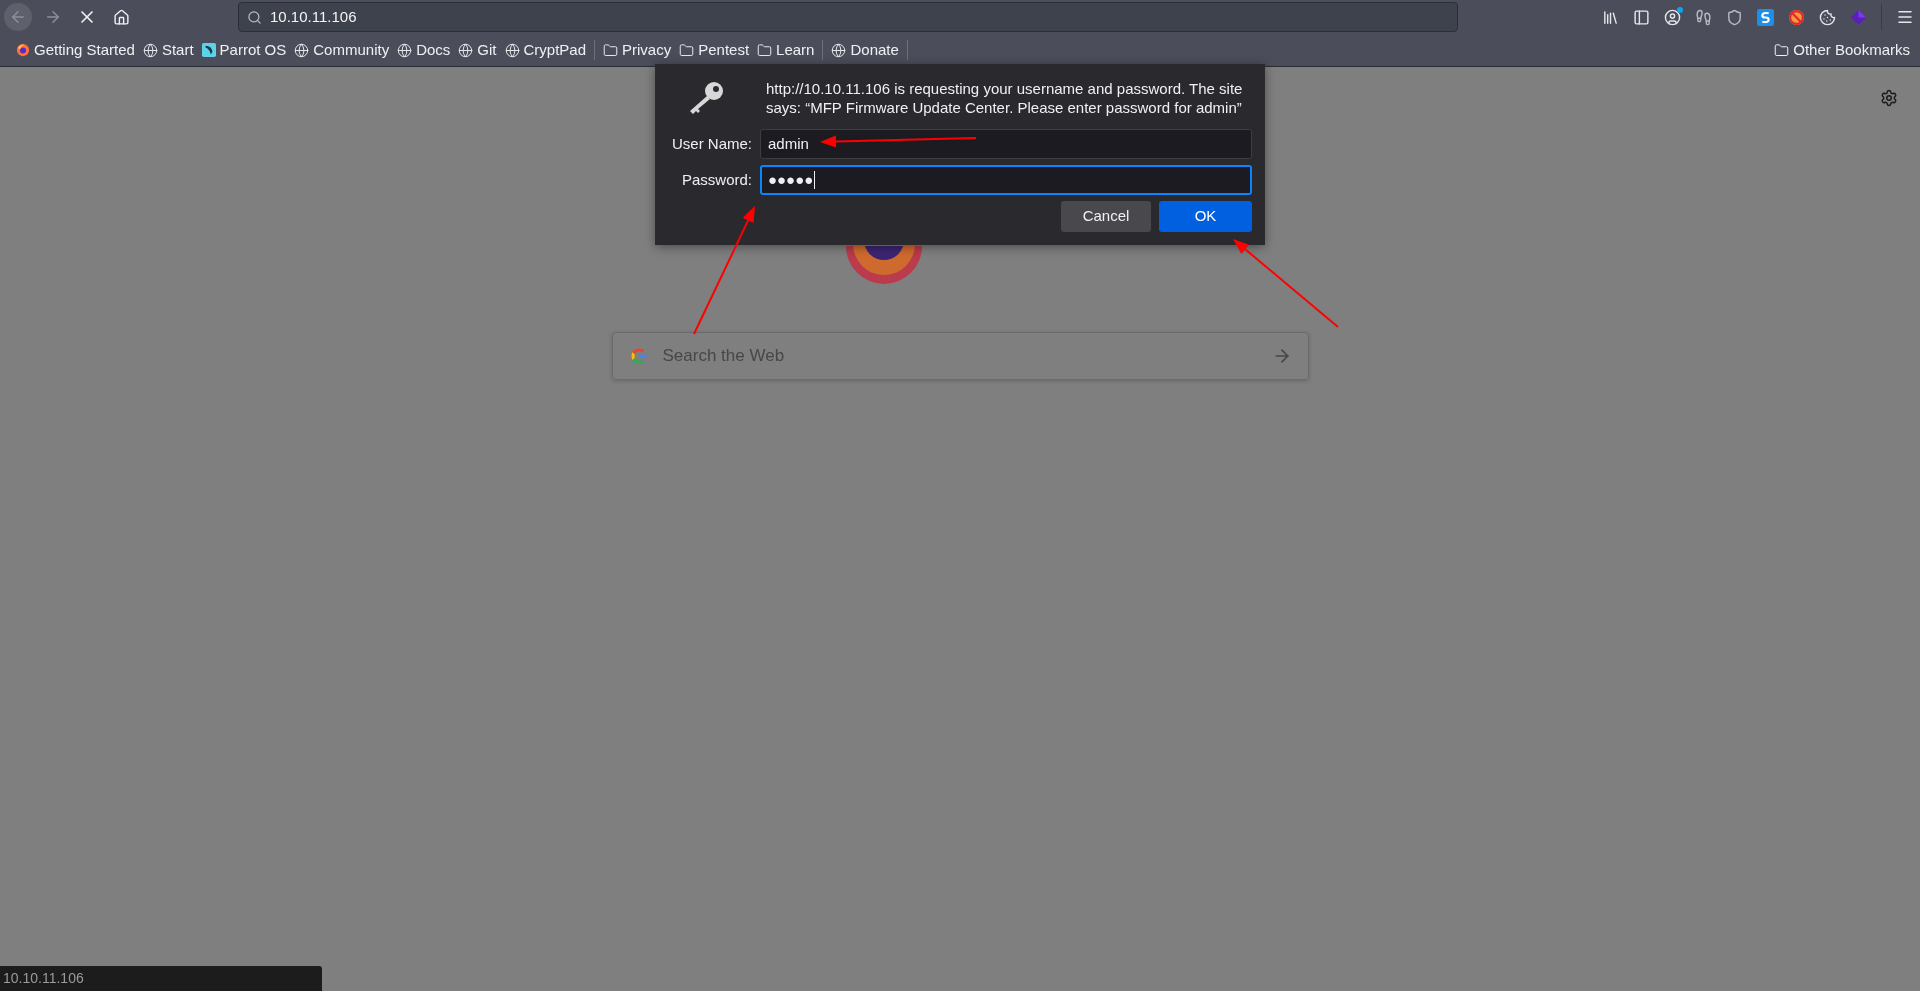 This screenshot has height=991, width=1920. I want to click on search-placeholder: Search the Web, so click(724, 356).